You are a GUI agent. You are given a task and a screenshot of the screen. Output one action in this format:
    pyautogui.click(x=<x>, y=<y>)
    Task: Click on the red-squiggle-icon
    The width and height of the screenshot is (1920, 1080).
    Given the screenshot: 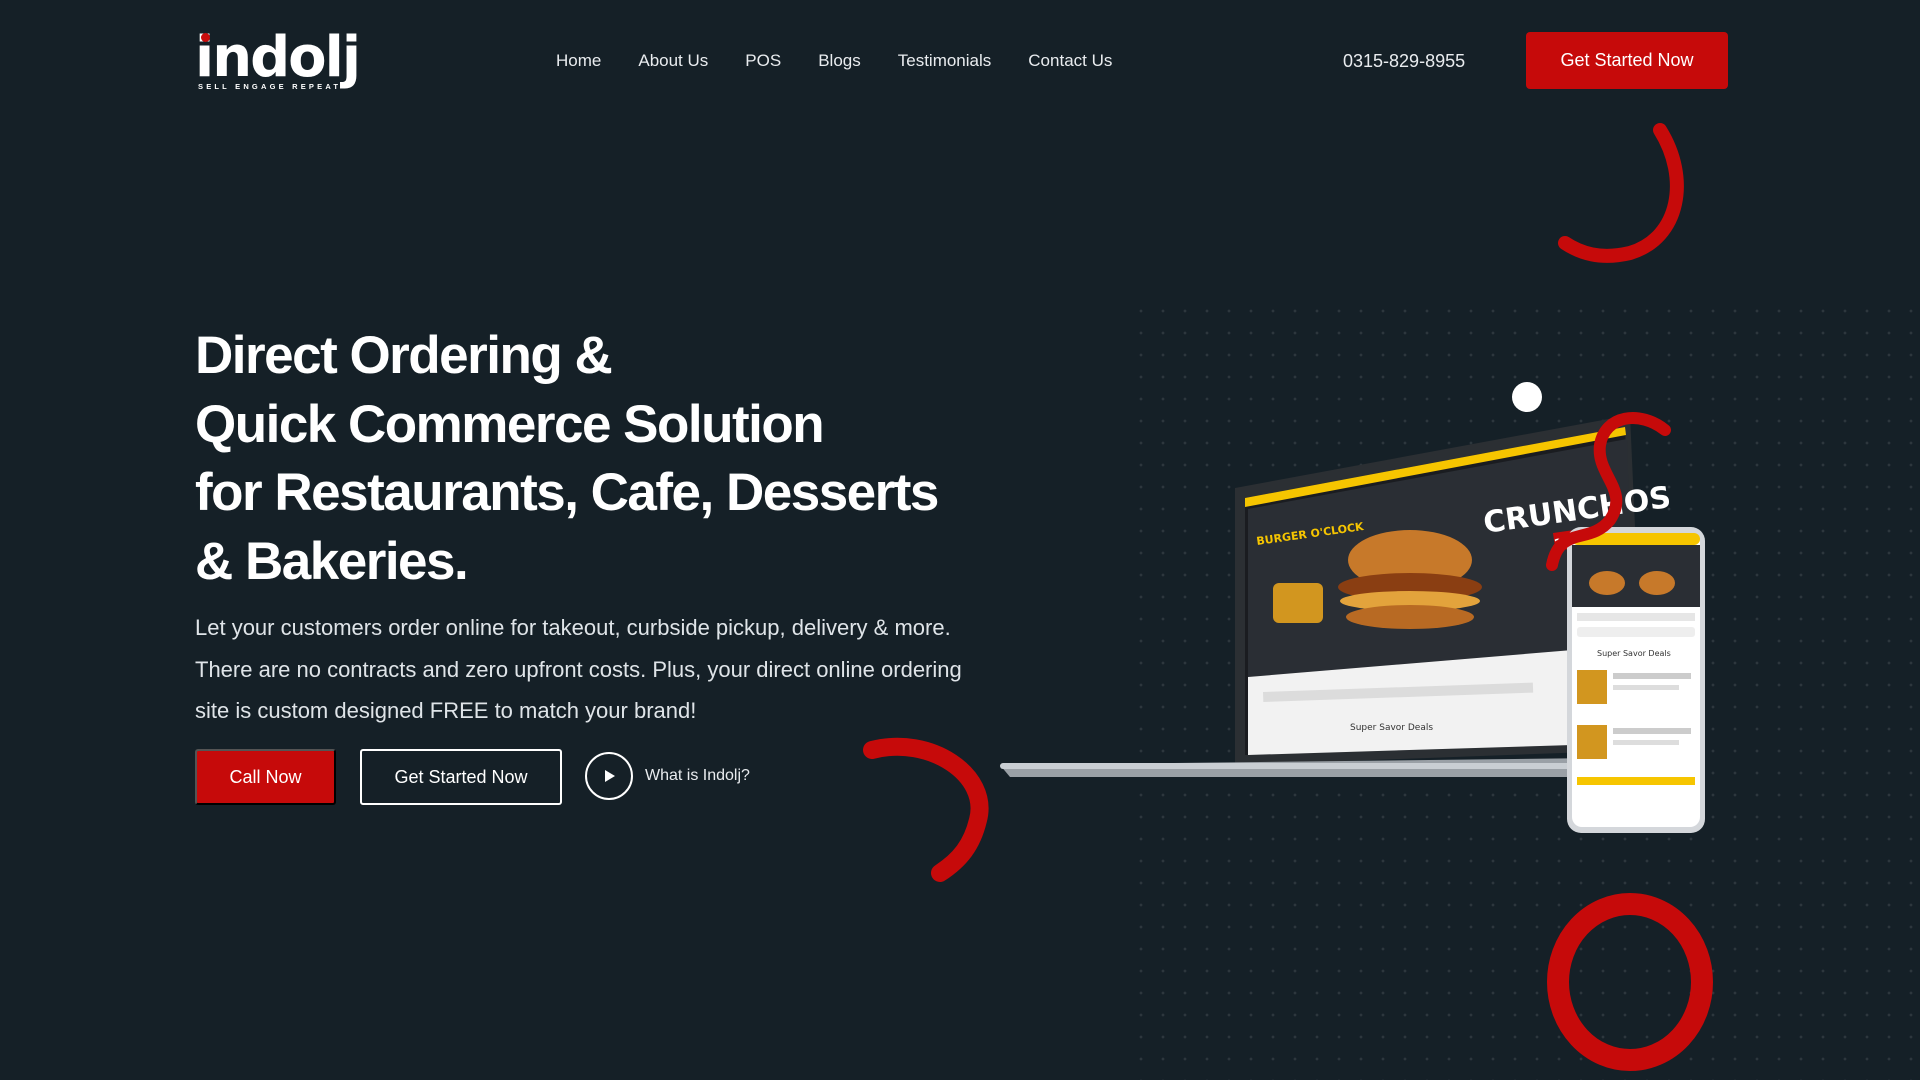 What is the action you would take?
    pyautogui.click(x=1608, y=491)
    